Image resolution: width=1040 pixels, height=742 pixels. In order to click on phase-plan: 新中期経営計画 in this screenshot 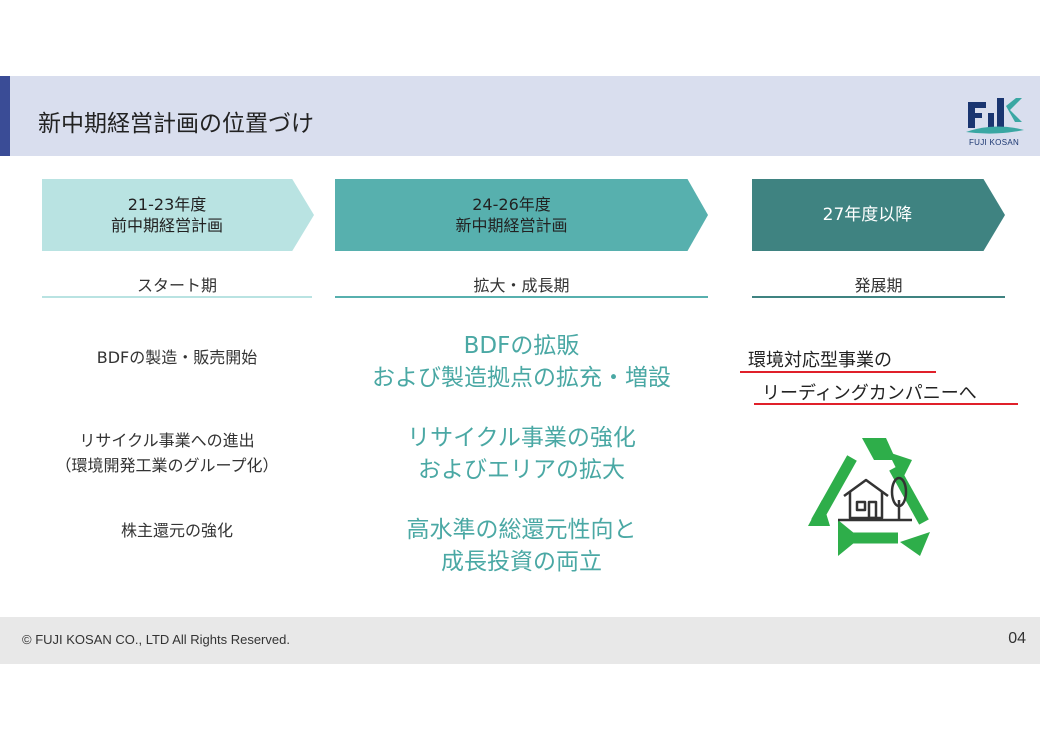, I will do `click(511, 225)`.